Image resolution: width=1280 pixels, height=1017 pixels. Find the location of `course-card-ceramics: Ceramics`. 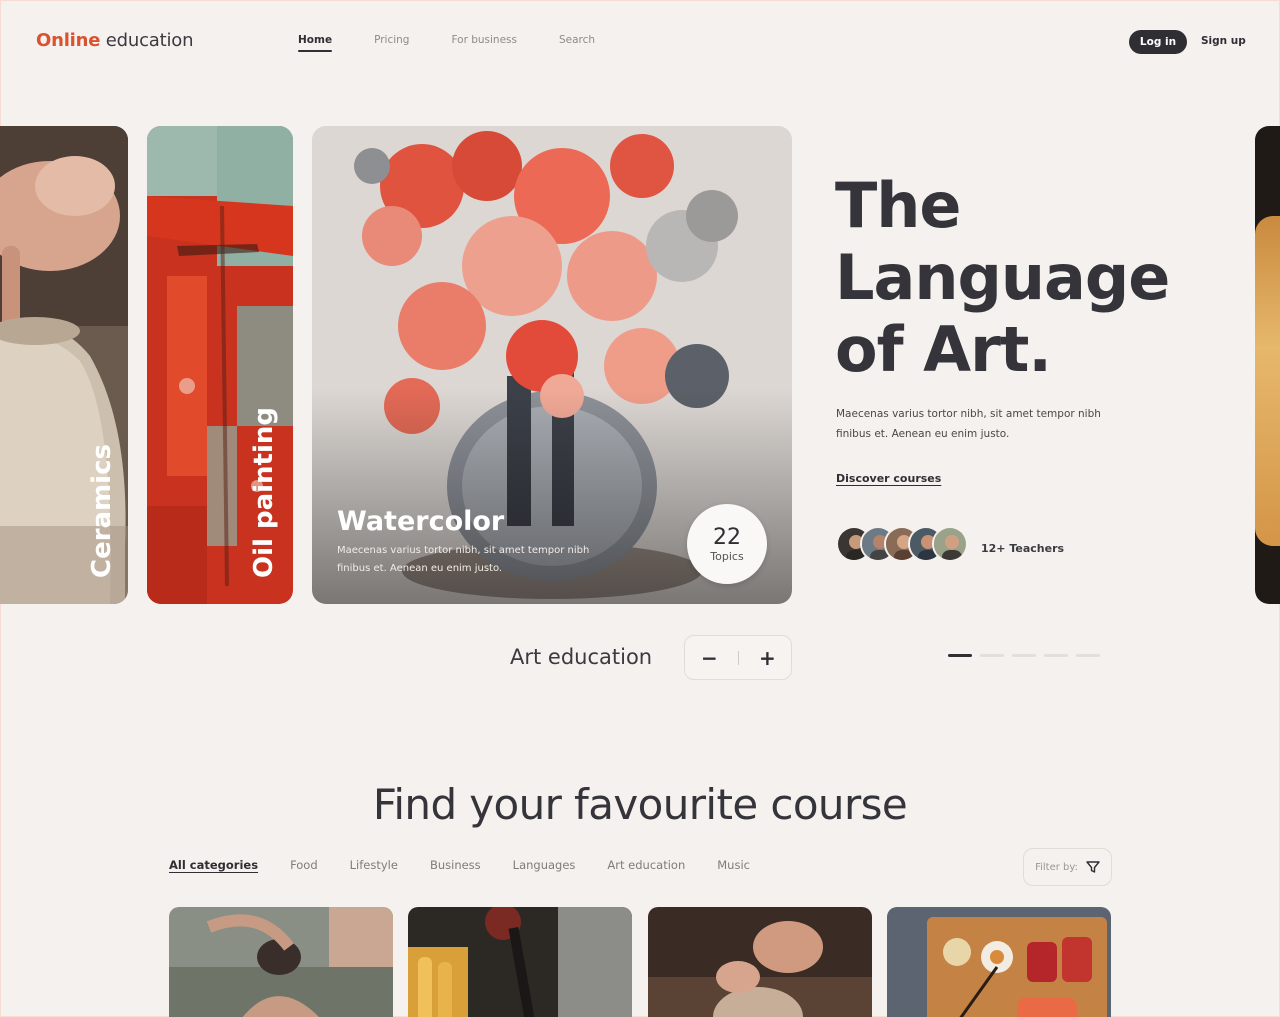

course-card-ceramics: Ceramics is located at coordinates (64, 365).